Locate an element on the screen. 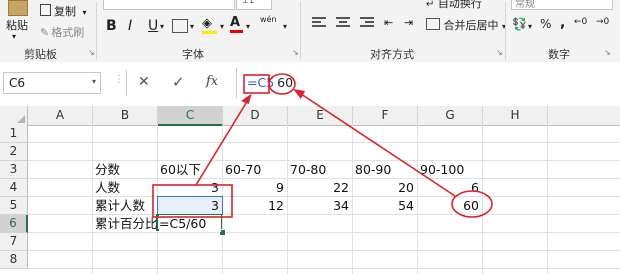 This screenshot has height=274, width=620. underline-button: U is located at coordinates (153, 26).